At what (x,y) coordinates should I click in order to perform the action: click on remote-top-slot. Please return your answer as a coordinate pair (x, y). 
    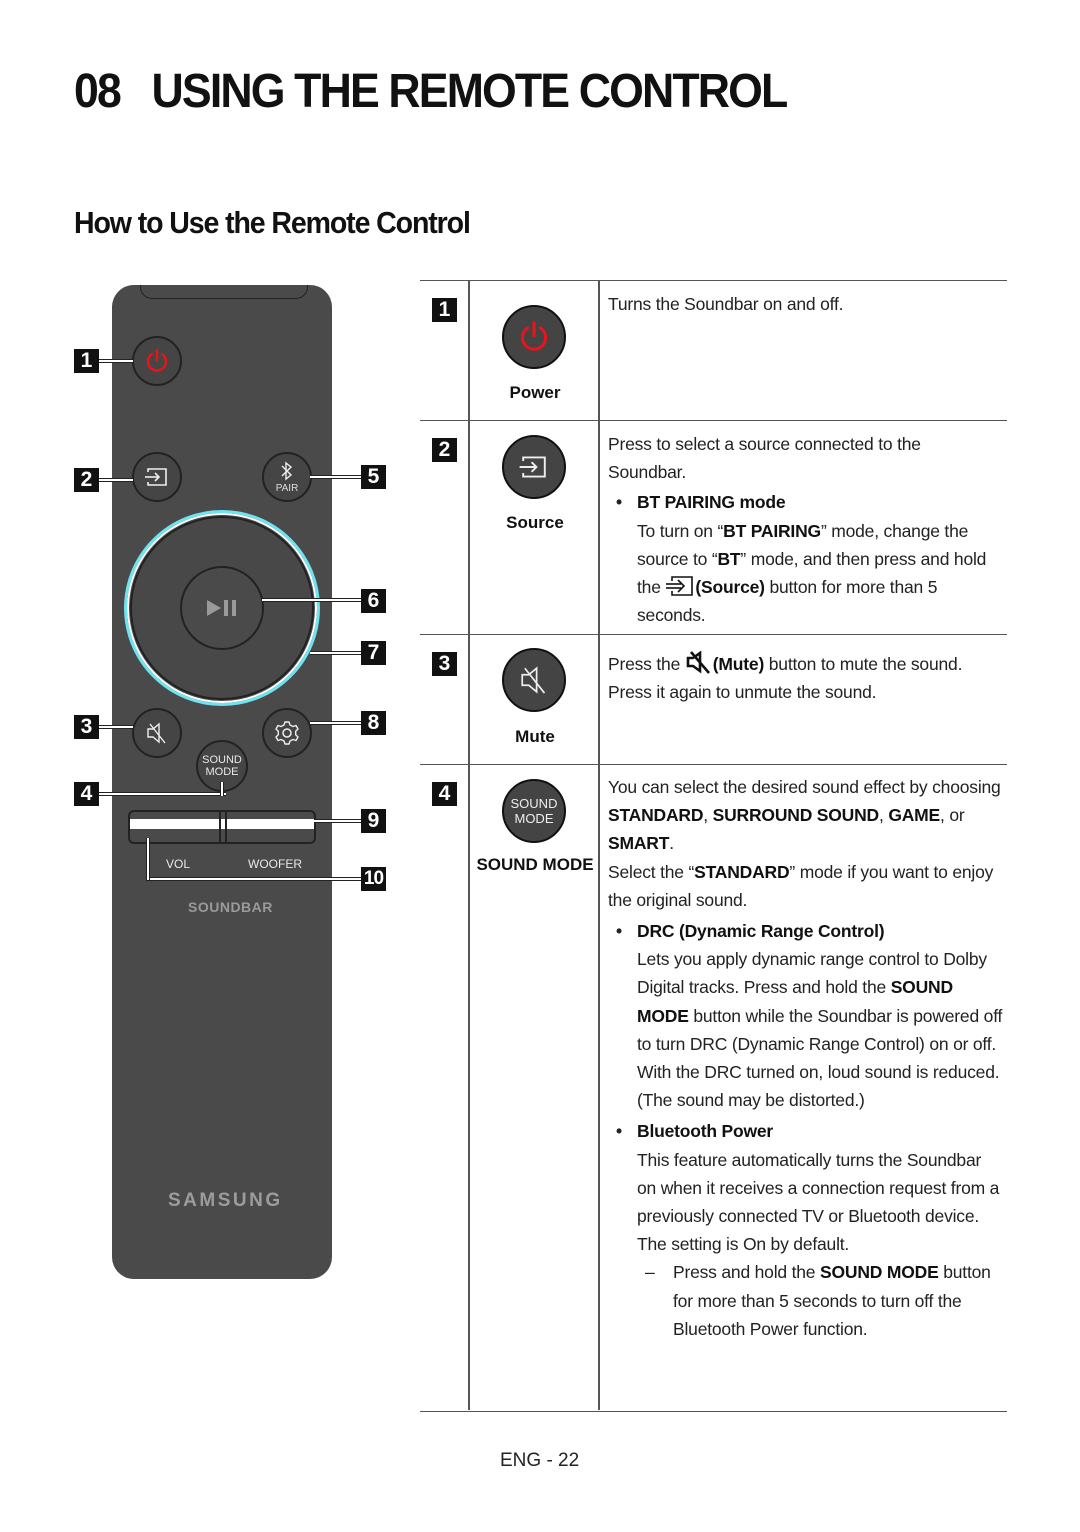
    Looking at the image, I should click on (224, 292).